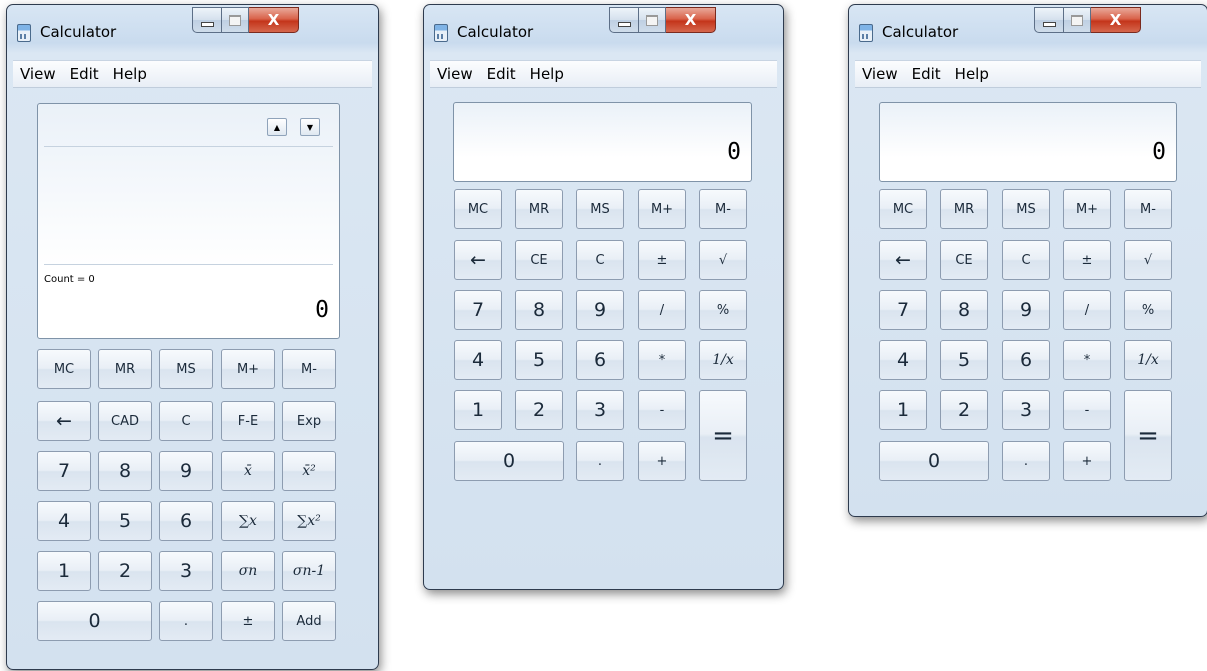 The image size is (1207, 671). What do you see at coordinates (248, 521) in the screenshot?
I see `sum-x-button: ∑x` at bounding box center [248, 521].